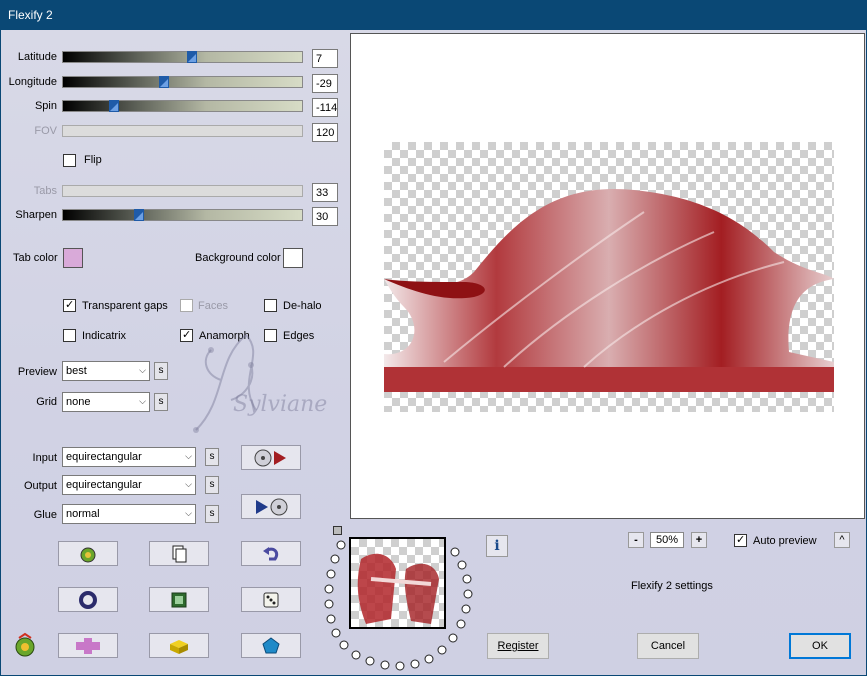 This screenshot has width=867, height=676. Describe the element at coordinates (182, 106) in the screenshot. I see `spin-slider` at that location.